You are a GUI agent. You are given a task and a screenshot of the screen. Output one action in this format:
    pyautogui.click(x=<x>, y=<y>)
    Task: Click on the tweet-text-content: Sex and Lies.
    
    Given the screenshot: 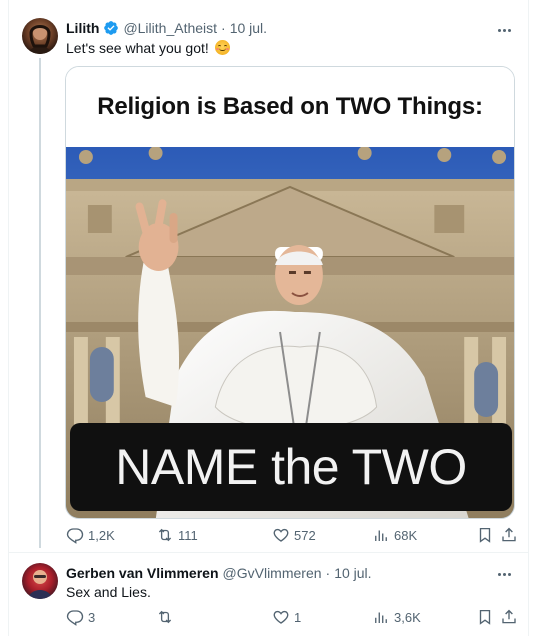 What is the action you would take?
    pyautogui.click(x=108, y=592)
    